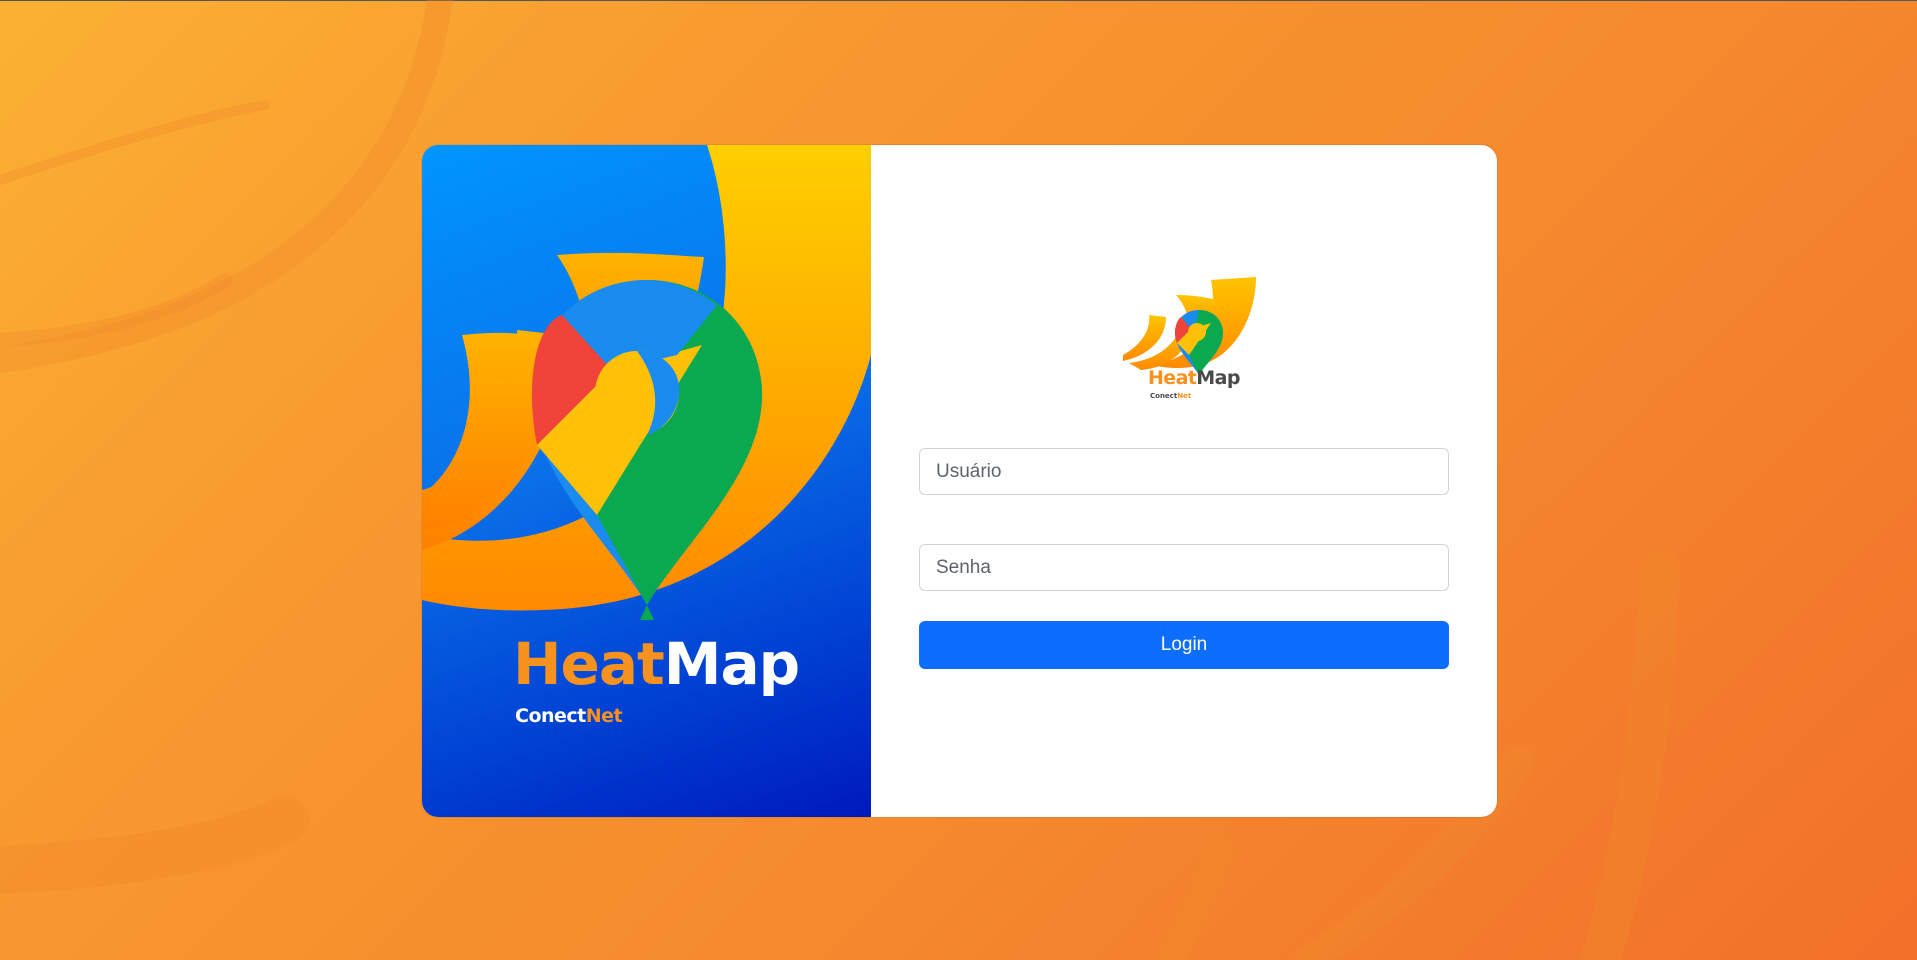  I want to click on hero-brand-conect: Conect, so click(550, 716).